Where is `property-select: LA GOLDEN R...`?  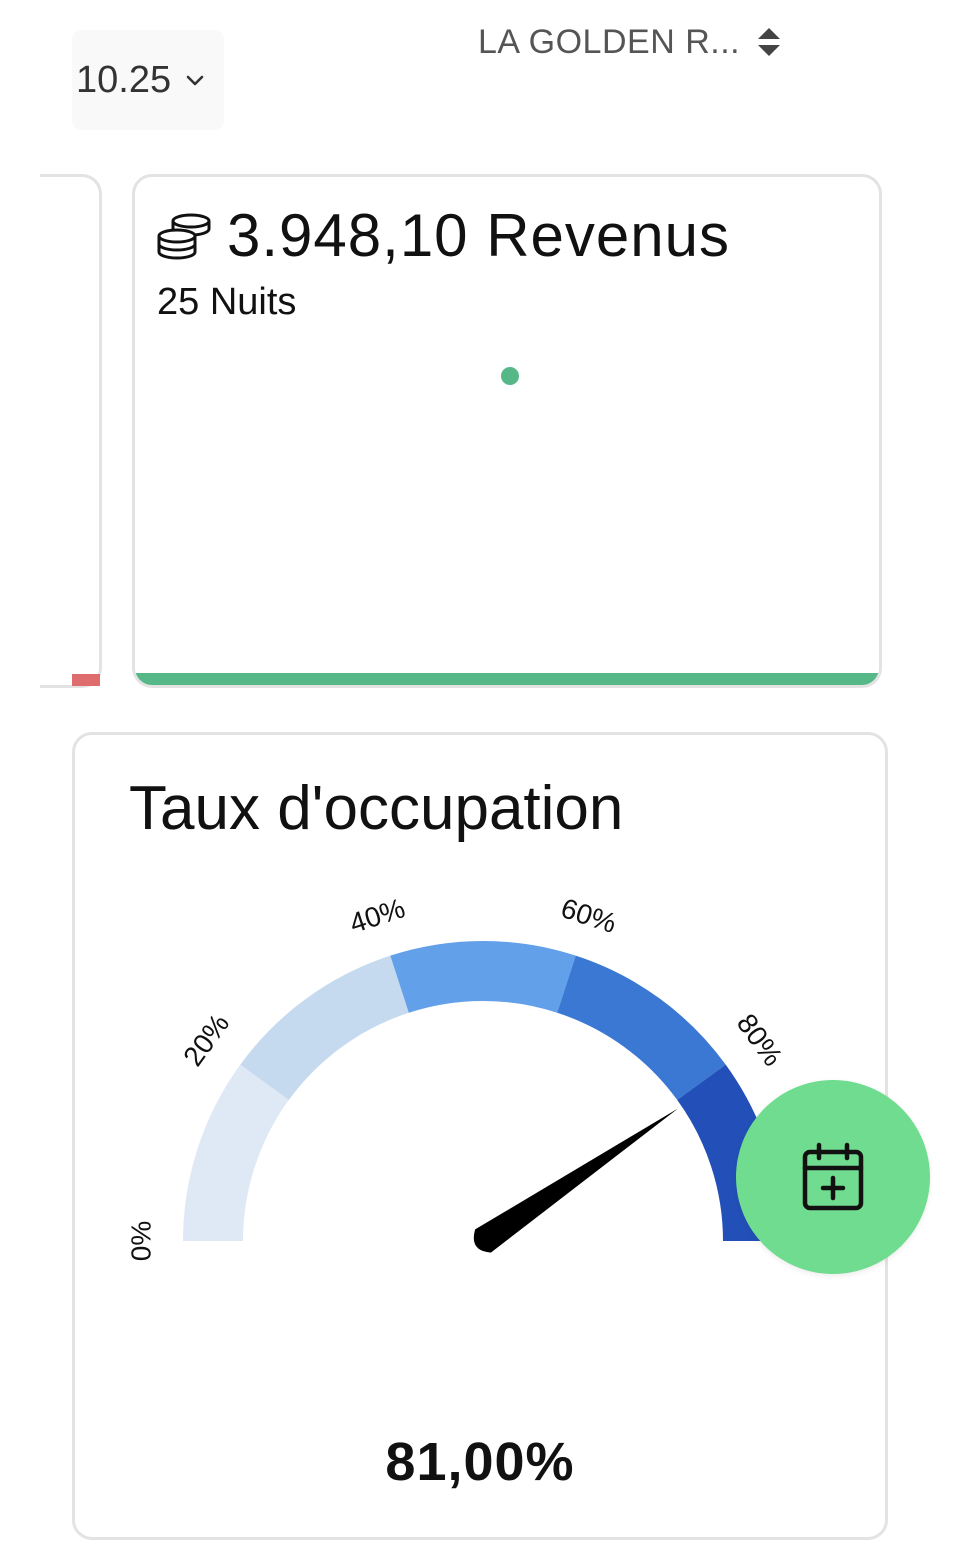 property-select: LA GOLDEN R... is located at coordinates (630, 42).